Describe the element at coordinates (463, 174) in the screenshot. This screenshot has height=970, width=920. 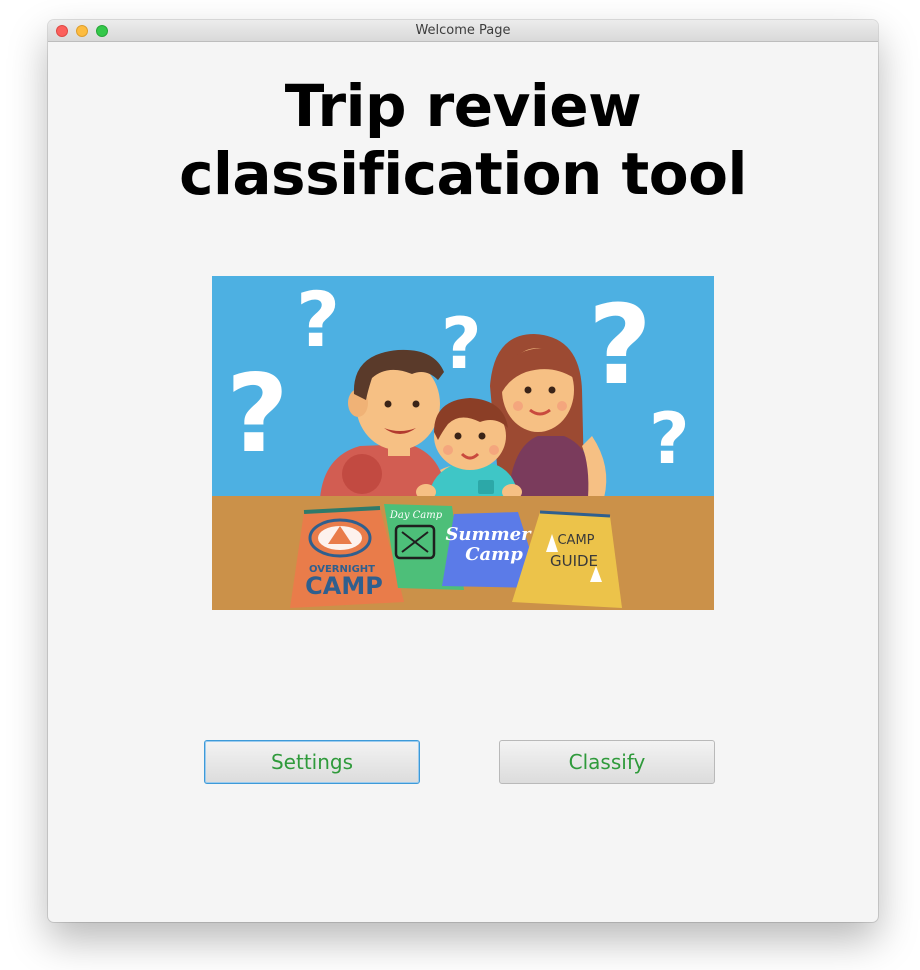
I see `page-title-line-2: classification tool` at that location.